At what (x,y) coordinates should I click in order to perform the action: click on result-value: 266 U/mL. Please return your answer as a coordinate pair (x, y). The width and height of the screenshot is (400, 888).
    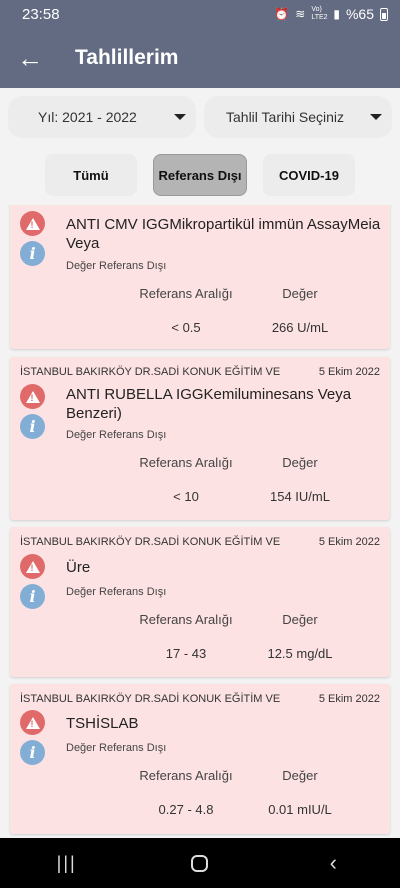
    Looking at the image, I should click on (300, 327).